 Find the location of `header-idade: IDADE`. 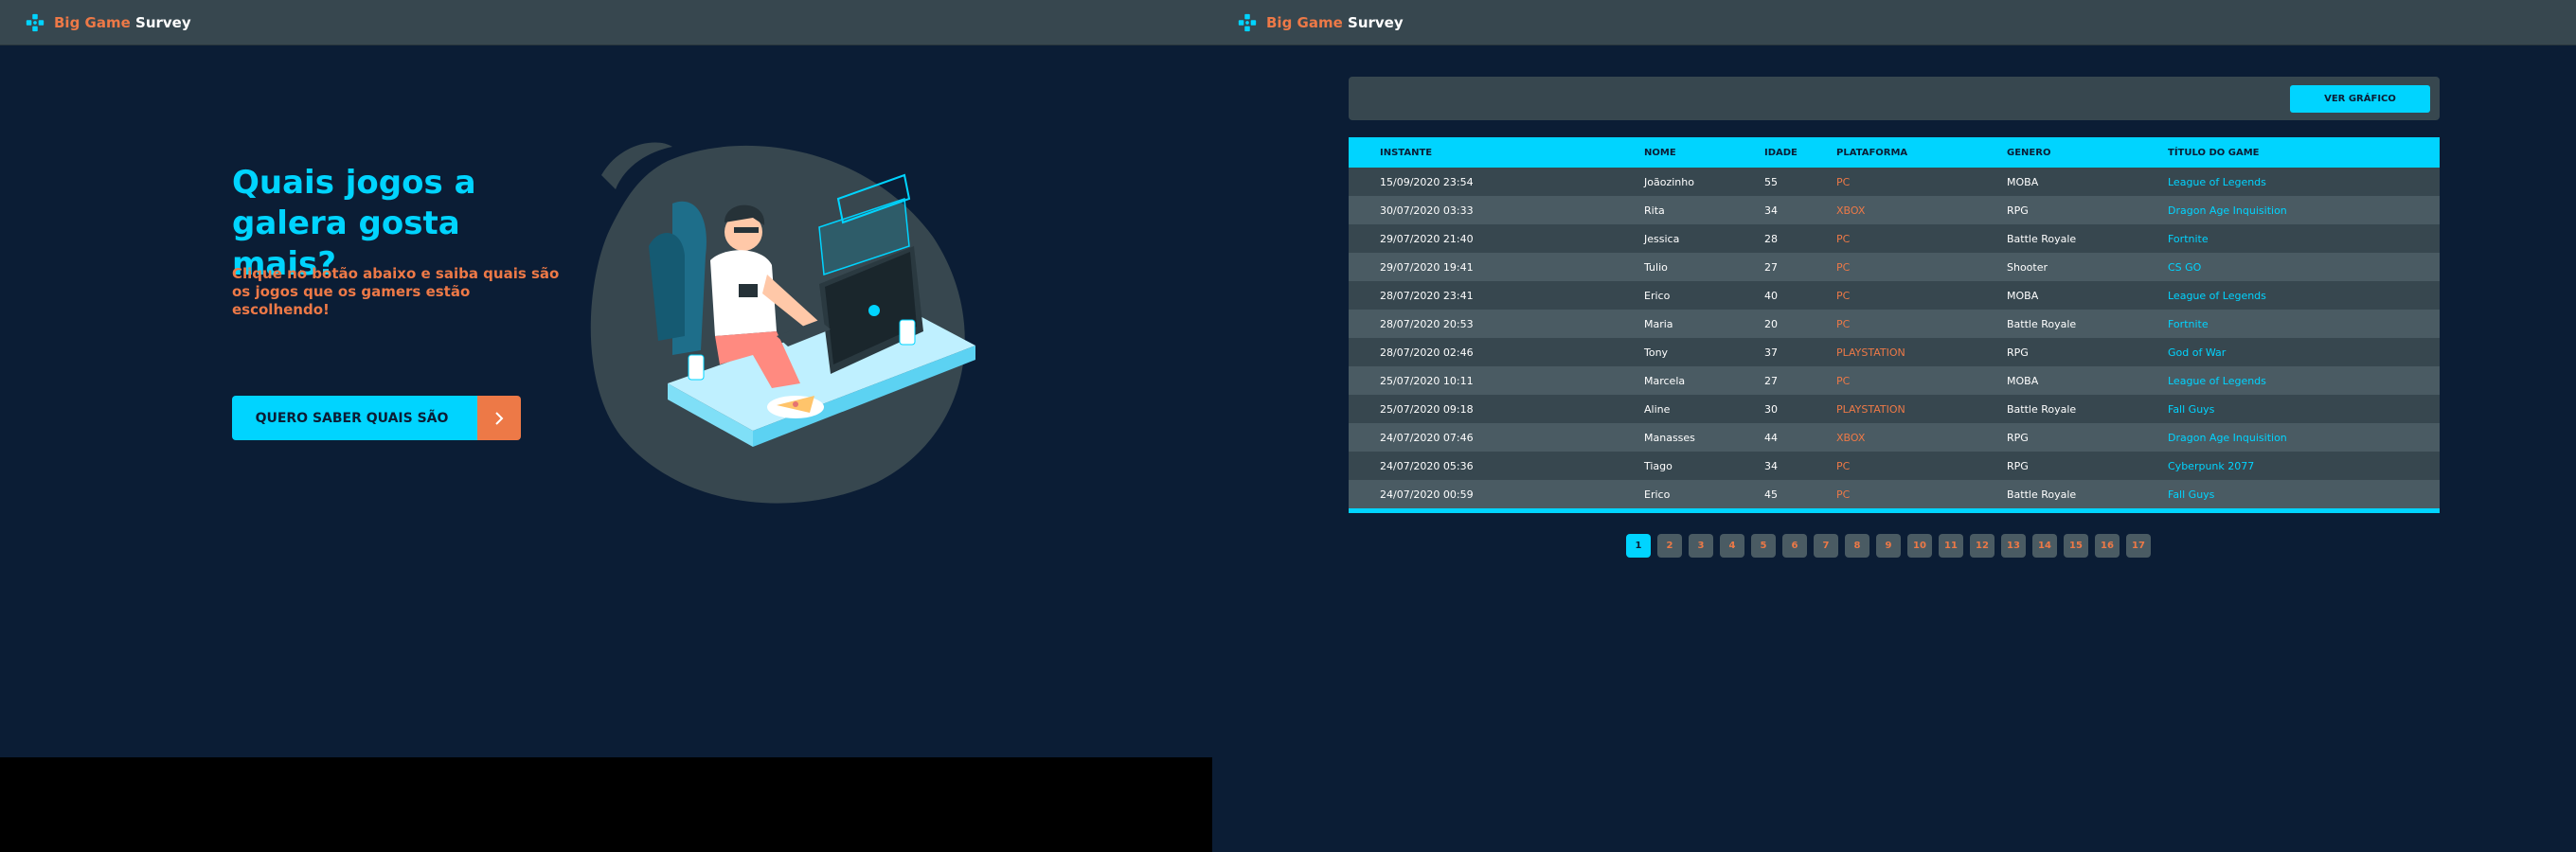

header-idade: IDADE is located at coordinates (1781, 152).